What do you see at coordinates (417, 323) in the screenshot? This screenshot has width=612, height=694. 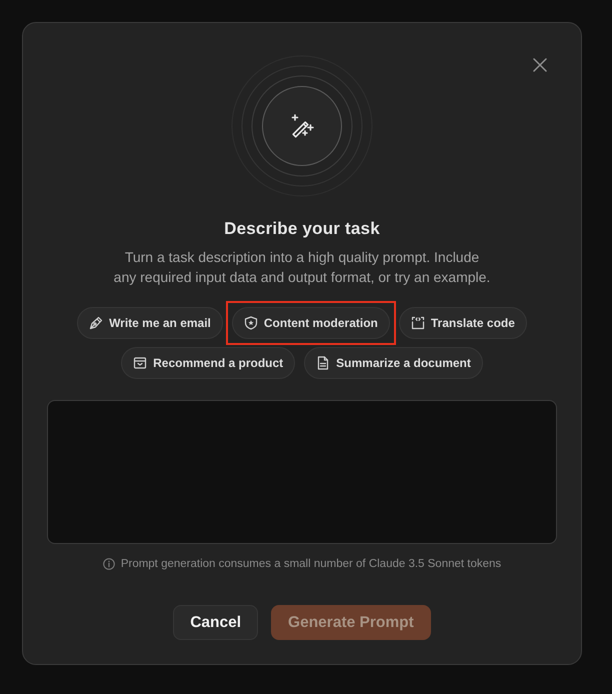 I see `code-bracket-icon` at bounding box center [417, 323].